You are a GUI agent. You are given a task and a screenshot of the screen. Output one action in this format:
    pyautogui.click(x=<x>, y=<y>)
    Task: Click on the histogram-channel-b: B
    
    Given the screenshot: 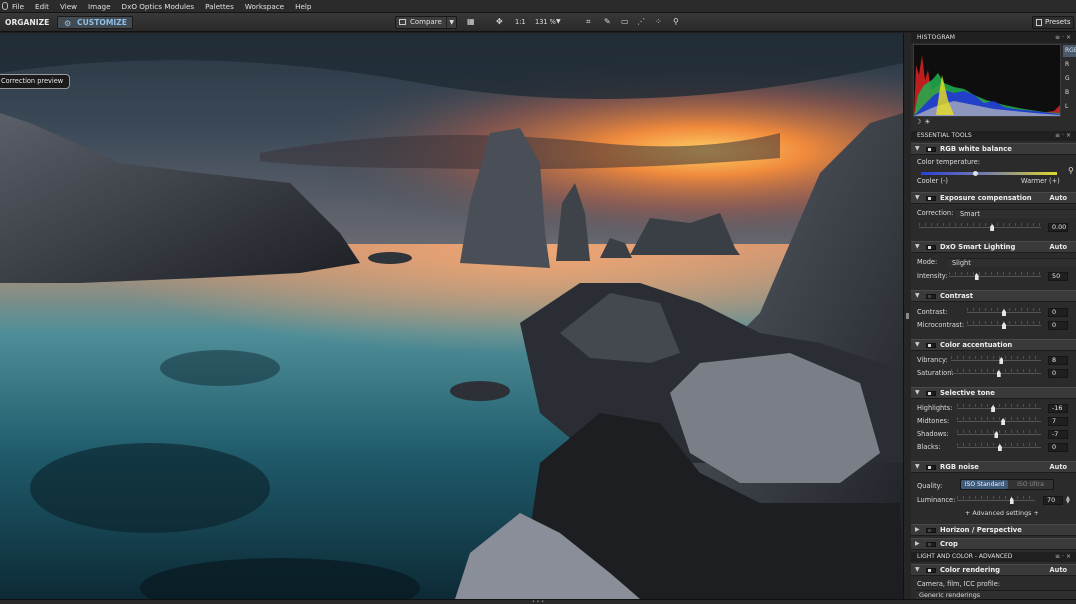 What is the action you would take?
    pyautogui.click(x=1069, y=93)
    